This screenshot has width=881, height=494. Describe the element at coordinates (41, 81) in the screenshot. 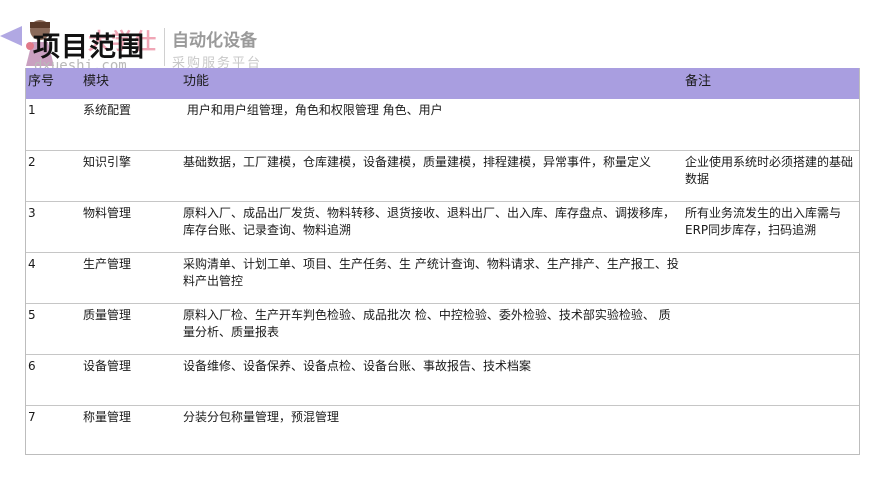

I see `header-no: 序号` at that location.